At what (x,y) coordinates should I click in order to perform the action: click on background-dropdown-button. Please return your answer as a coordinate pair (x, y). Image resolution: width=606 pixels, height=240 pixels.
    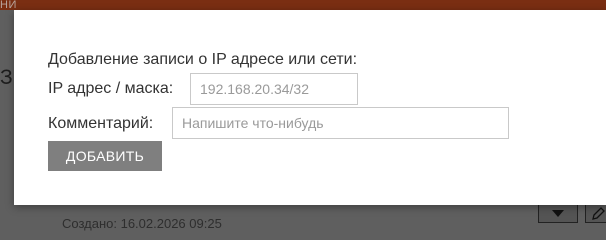
    Looking at the image, I should click on (558, 213).